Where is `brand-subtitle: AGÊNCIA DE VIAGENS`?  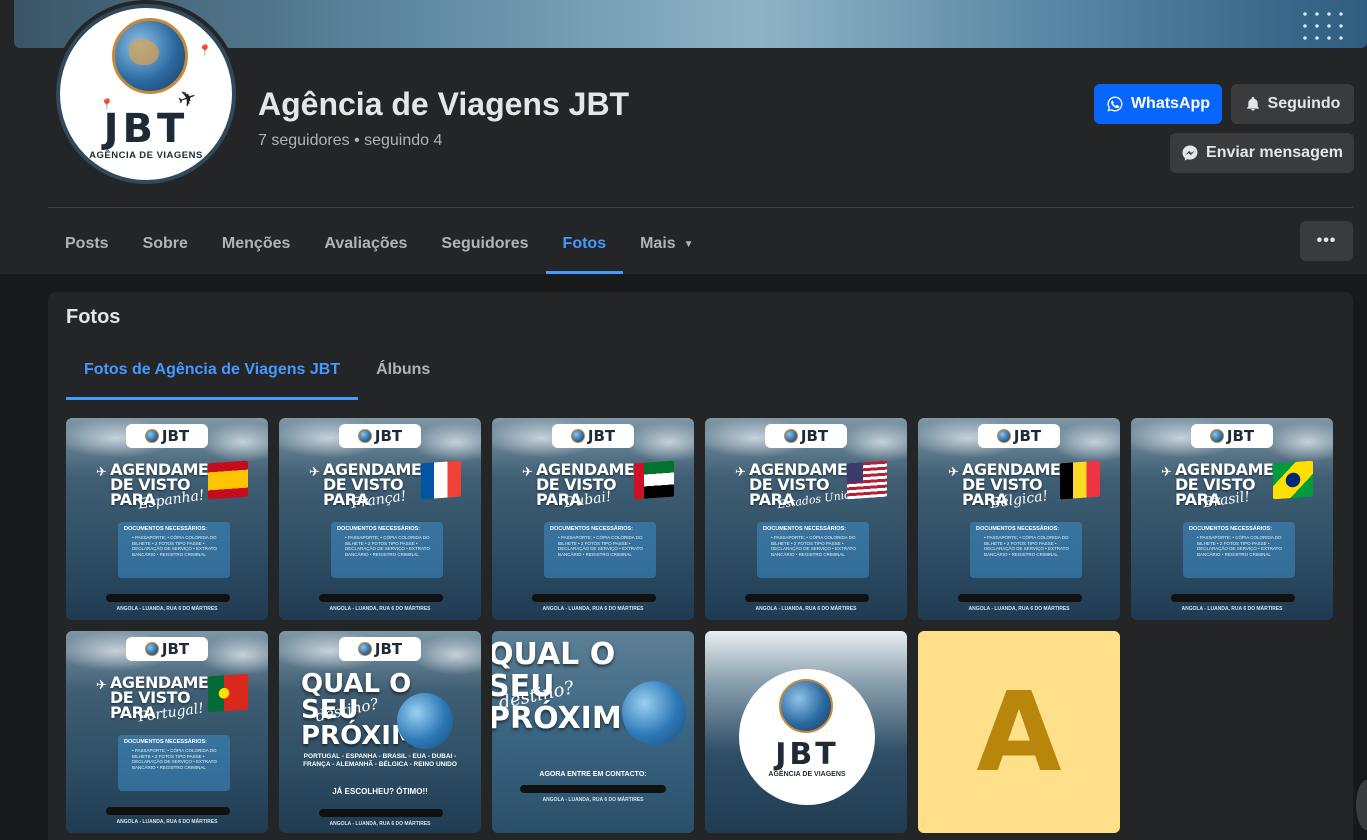
brand-subtitle: AGÊNCIA DE VIAGENS is located at coordinates (807, 774).